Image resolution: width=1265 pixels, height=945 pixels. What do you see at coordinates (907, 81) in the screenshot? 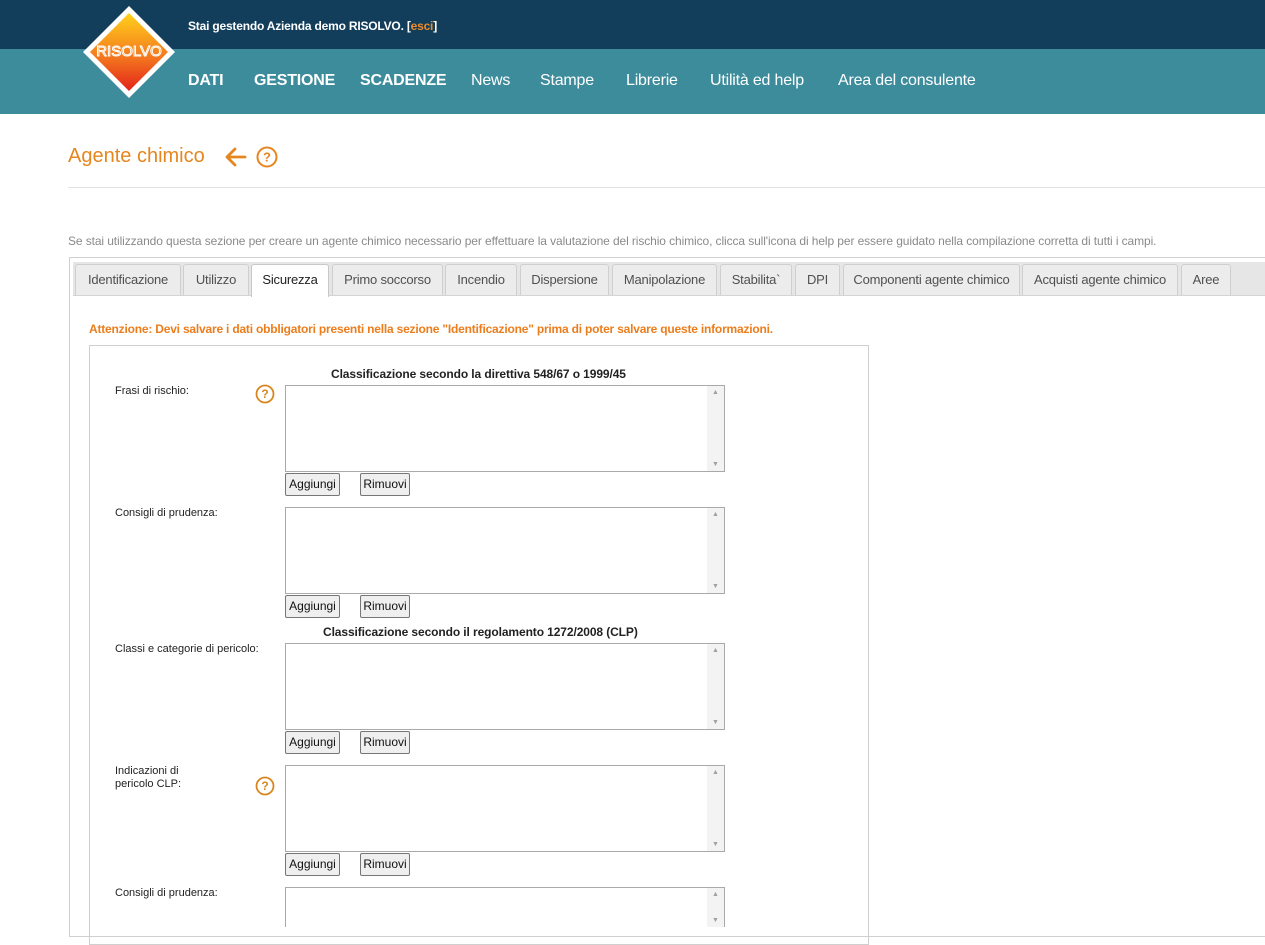
I see `nav-area-consulente: Area del consulente` at bounding box center [907, 81].